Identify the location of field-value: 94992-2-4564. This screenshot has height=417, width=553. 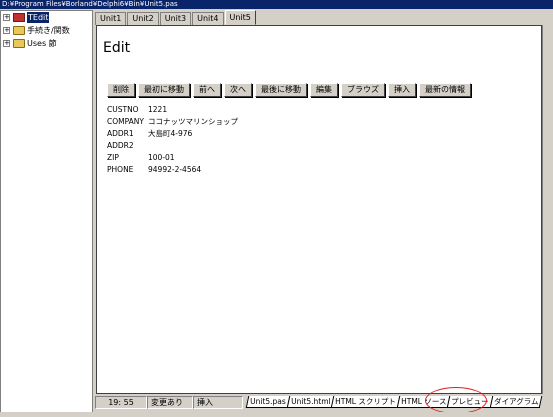
(175, 169).